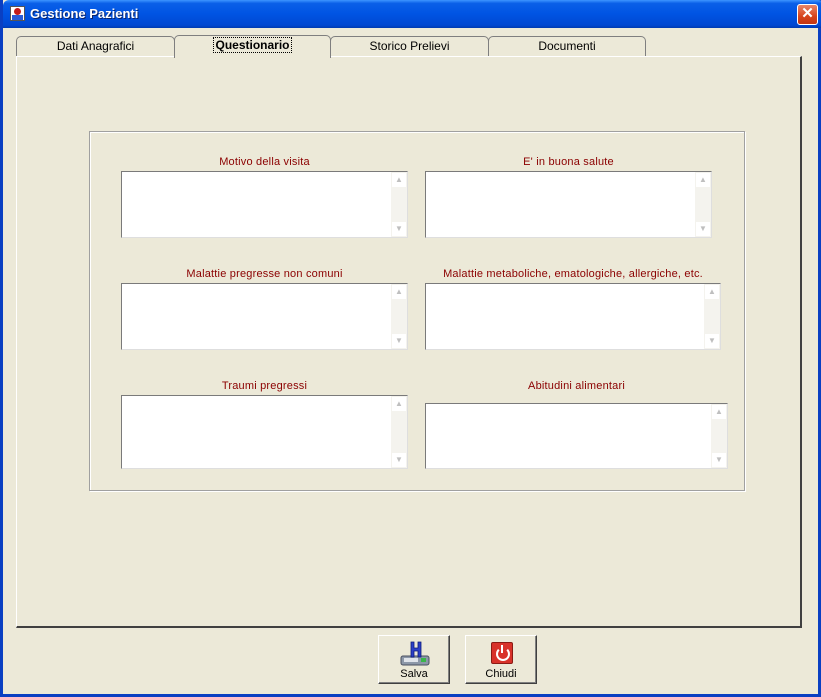  I want to click on memo-buona-salute: ▲ ▼, so click(568, 204).